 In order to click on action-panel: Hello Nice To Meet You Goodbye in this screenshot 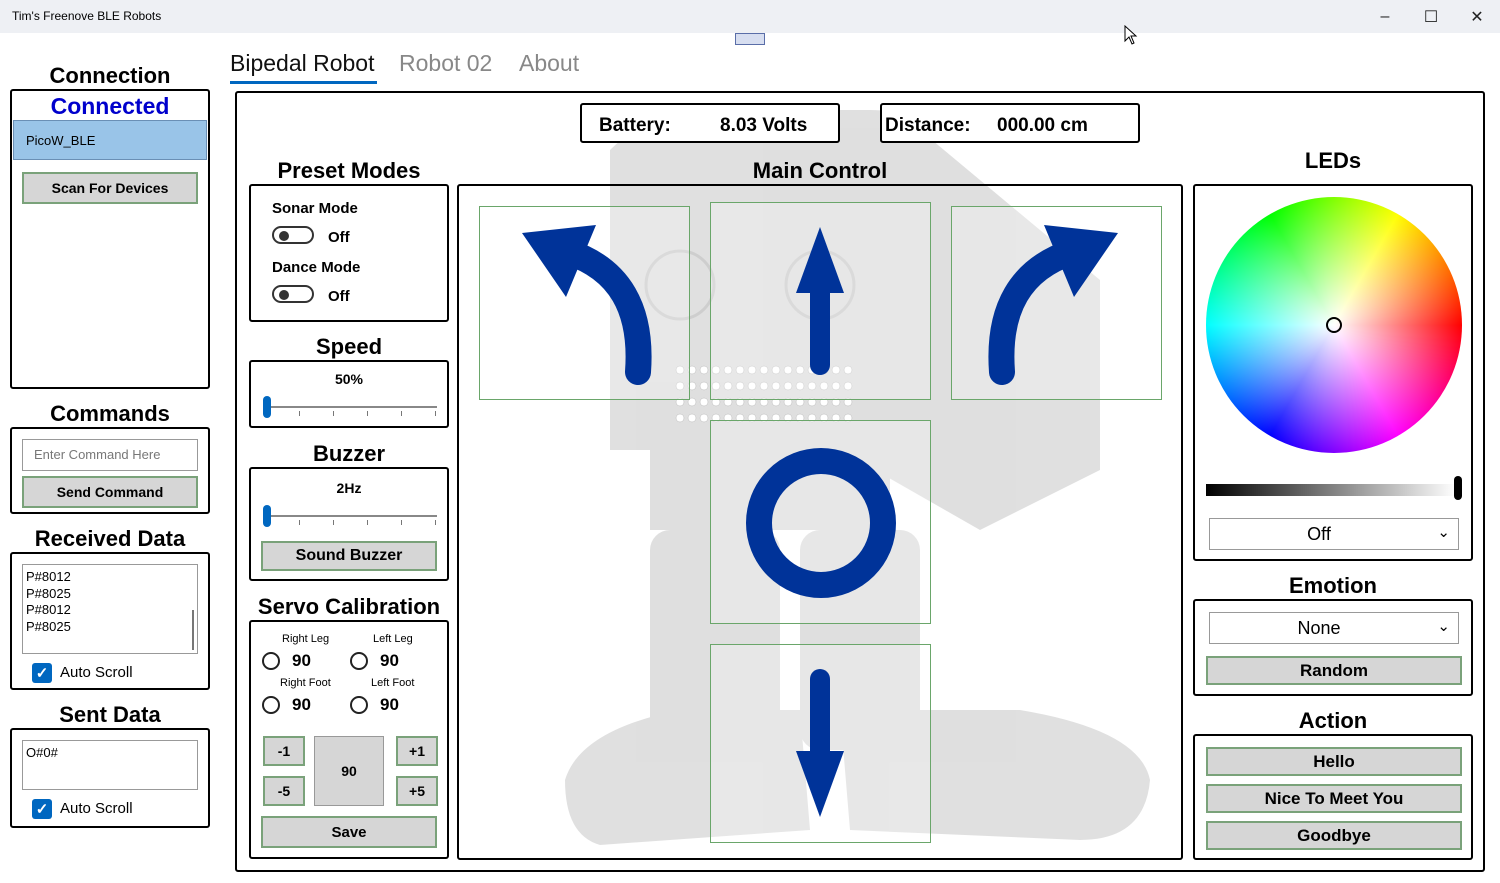, I will do `click(1333, 797)`.